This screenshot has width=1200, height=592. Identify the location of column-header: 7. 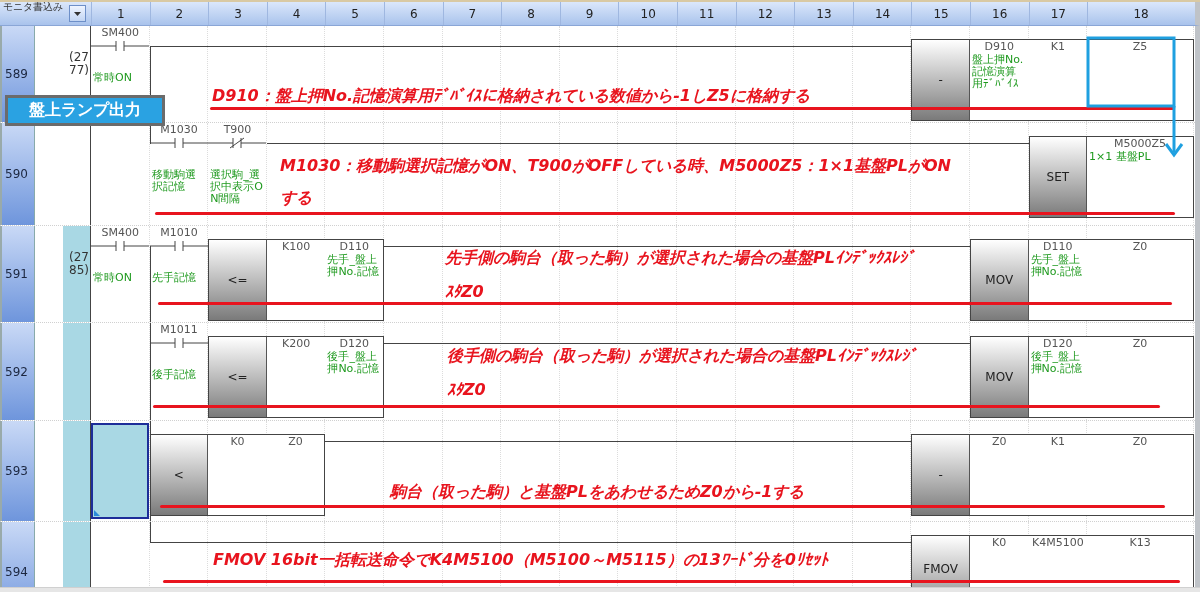
(472, 13).